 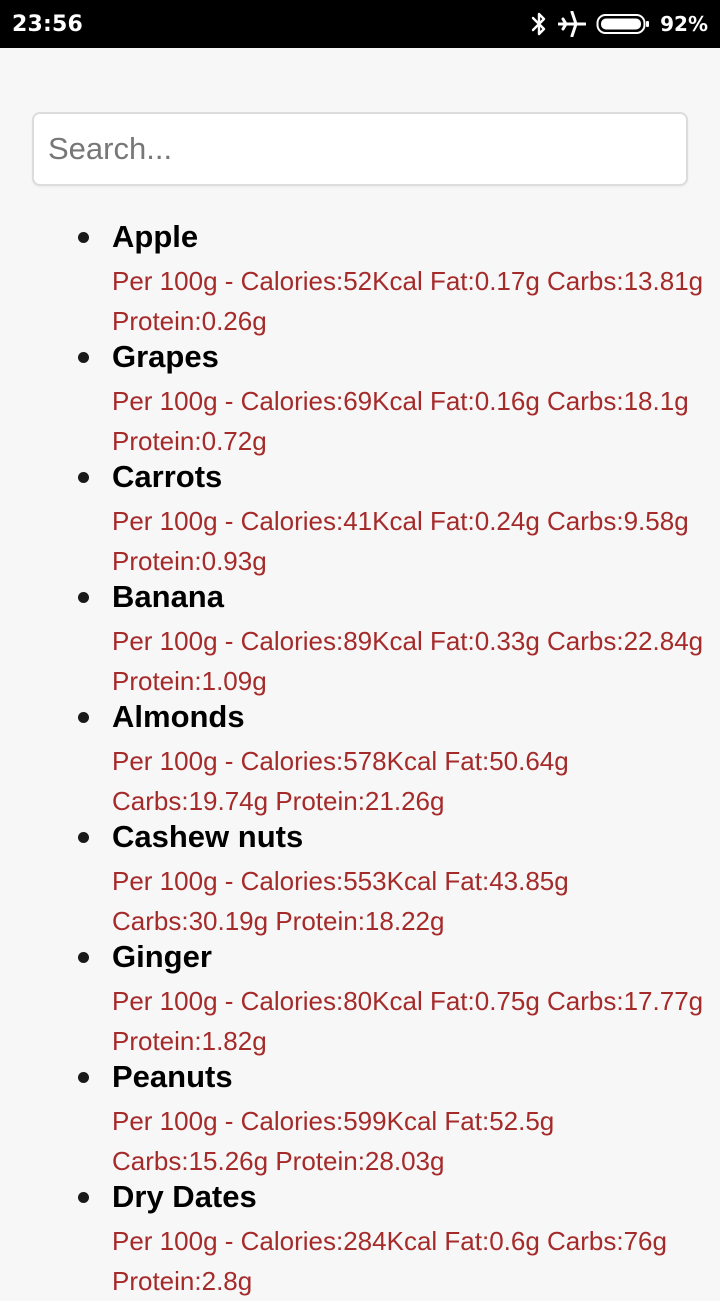 What do you see at coordinates (539, 24) in the screenshot?
I see `bluetooth-icon` at bounding box center [539, 24].